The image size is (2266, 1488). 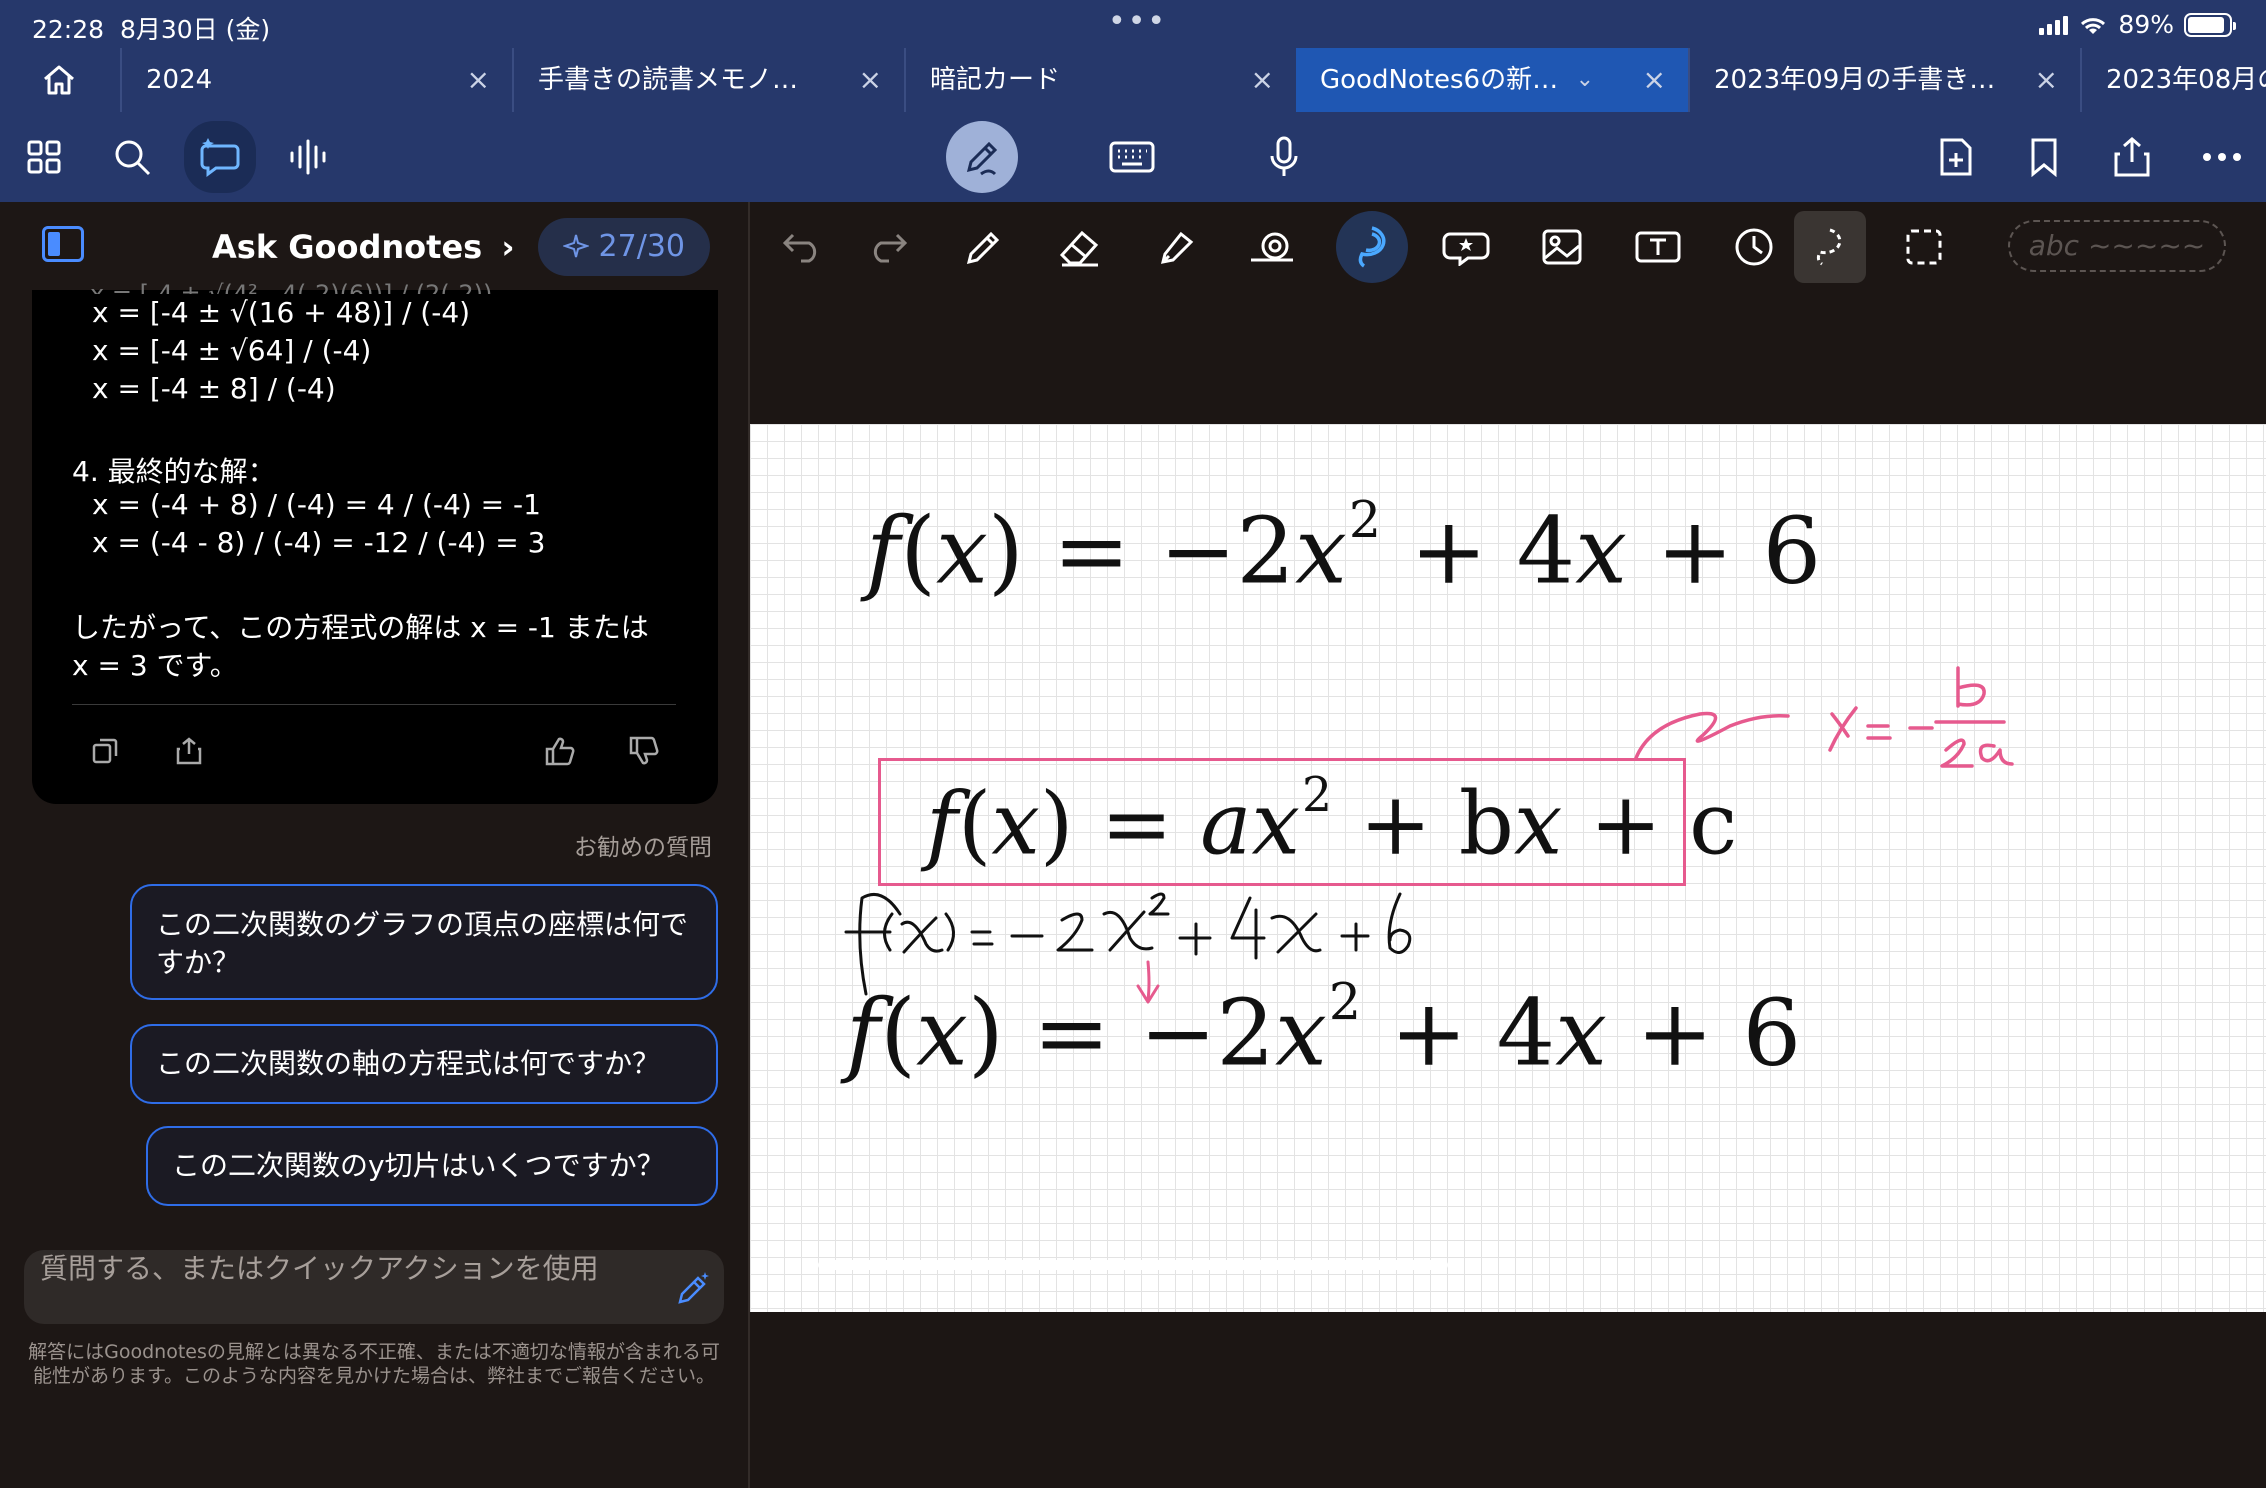 I want to click on microphone-button, so click(x=1284, y=157).